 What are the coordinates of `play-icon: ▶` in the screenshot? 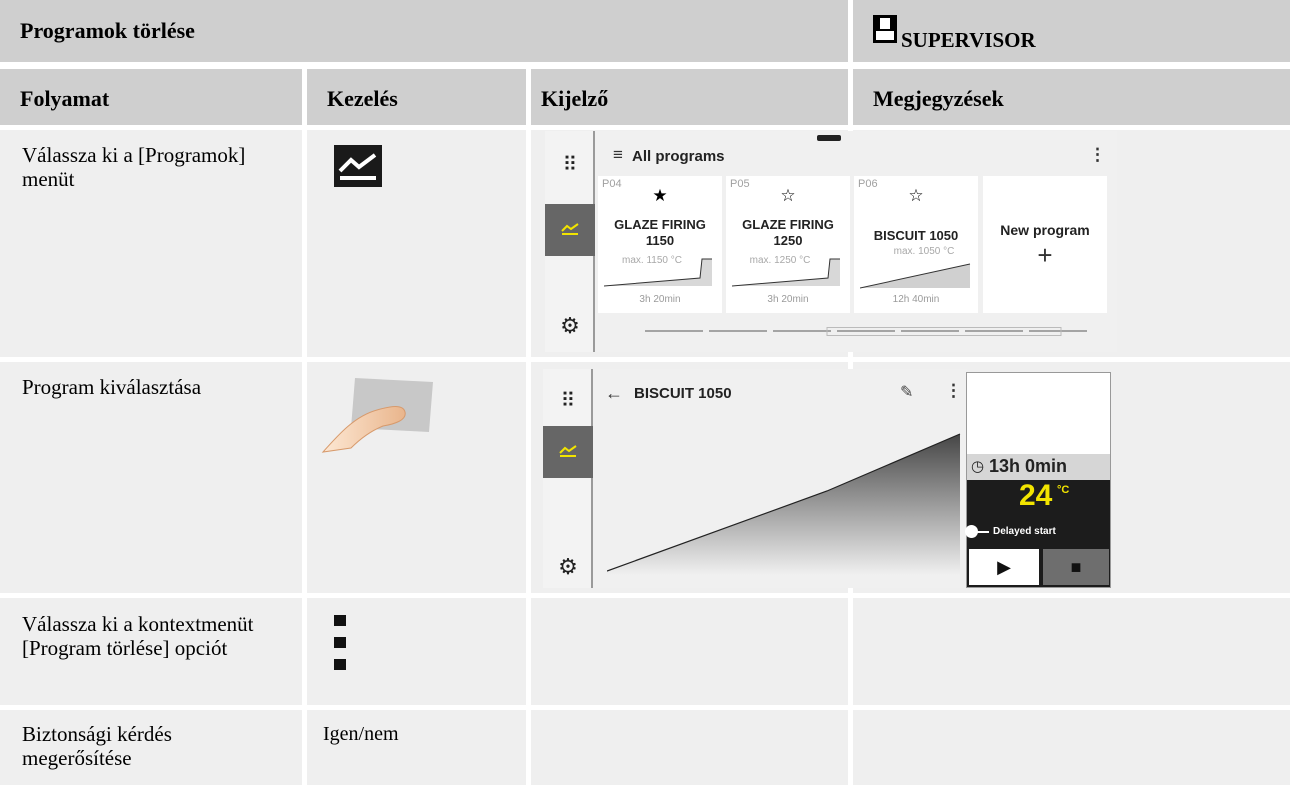 It's located at (1004, 567).